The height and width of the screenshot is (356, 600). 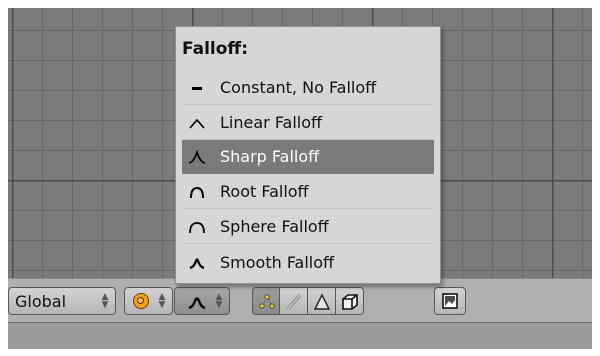 I want to click on menu-item-linear-falloff: Linear Falloff, so click(x=308, y=123).